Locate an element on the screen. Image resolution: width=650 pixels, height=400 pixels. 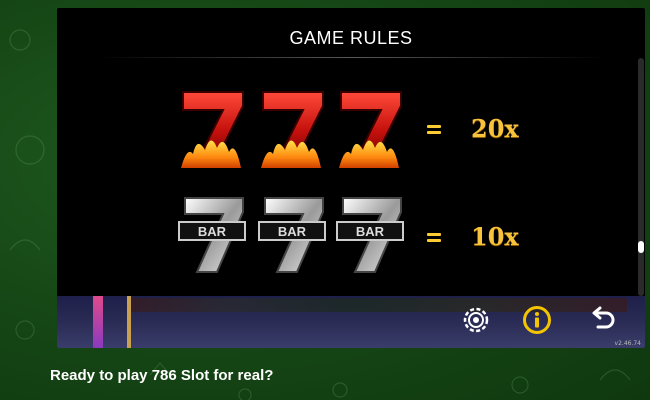
gear-icon is located at coordinates (476, 320).